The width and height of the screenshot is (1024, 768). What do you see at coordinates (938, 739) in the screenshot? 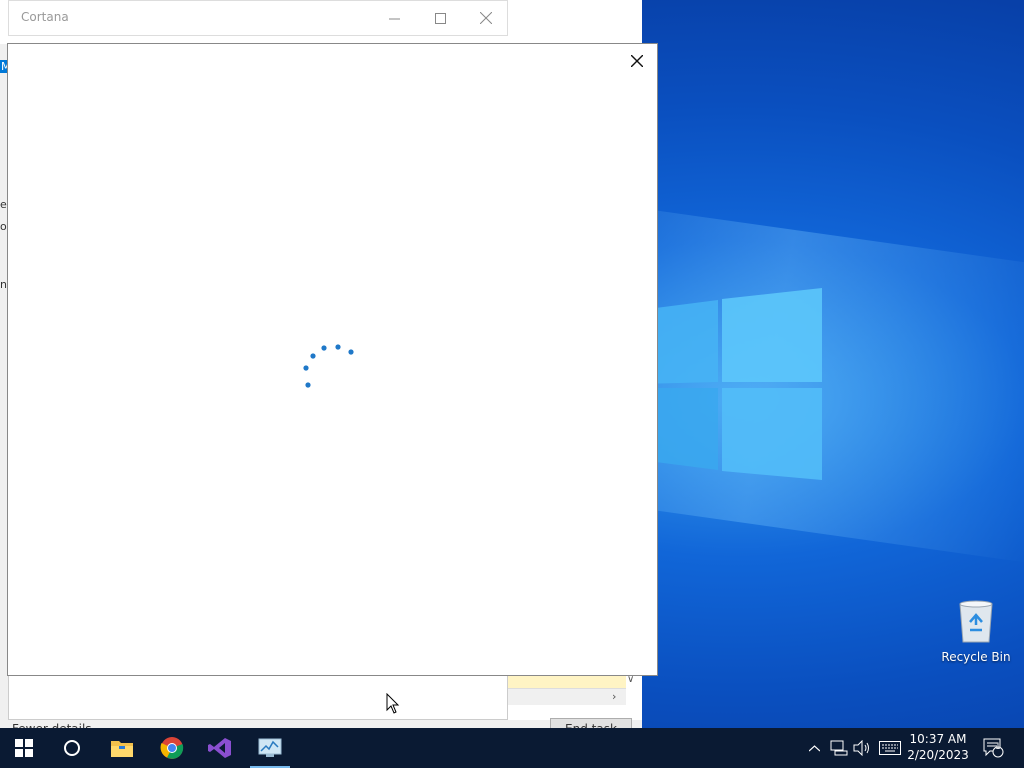
I see `clock-time: 10:37 AM` at bounding box center [938, 739].